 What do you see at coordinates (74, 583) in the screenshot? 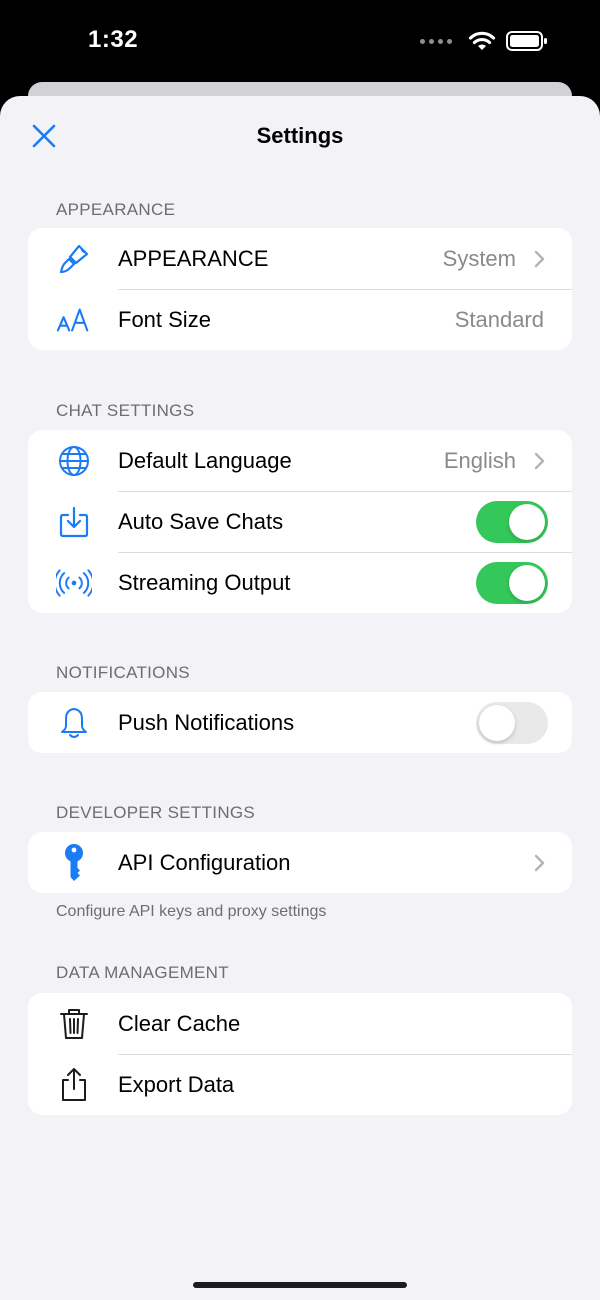
I see `broadcast-icon` at bounding box center [74, 583].